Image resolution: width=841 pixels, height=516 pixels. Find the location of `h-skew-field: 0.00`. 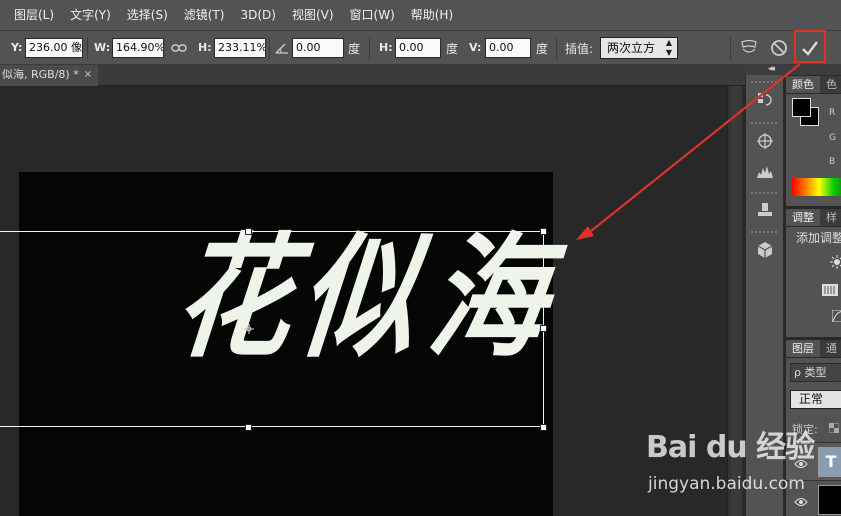

h-skew-field: 0.00 is located at coordinates (418, 48).